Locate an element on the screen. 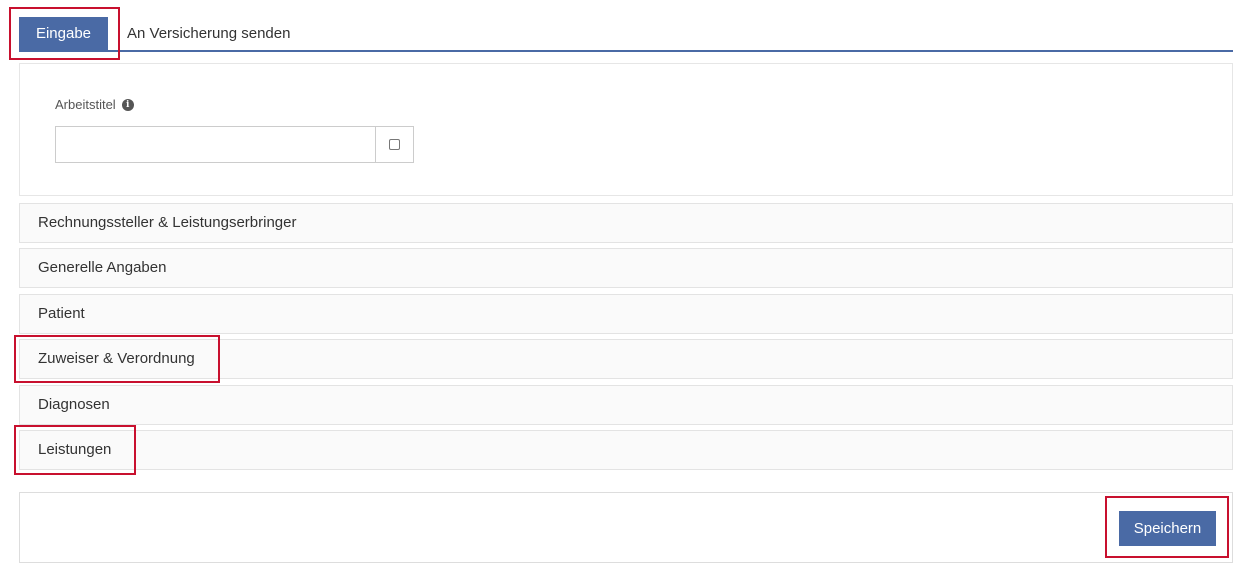 Image resolution: width=1256 pixels, height=585 pixels. footer-panel: Speichern is located at coordinates (626, 527).